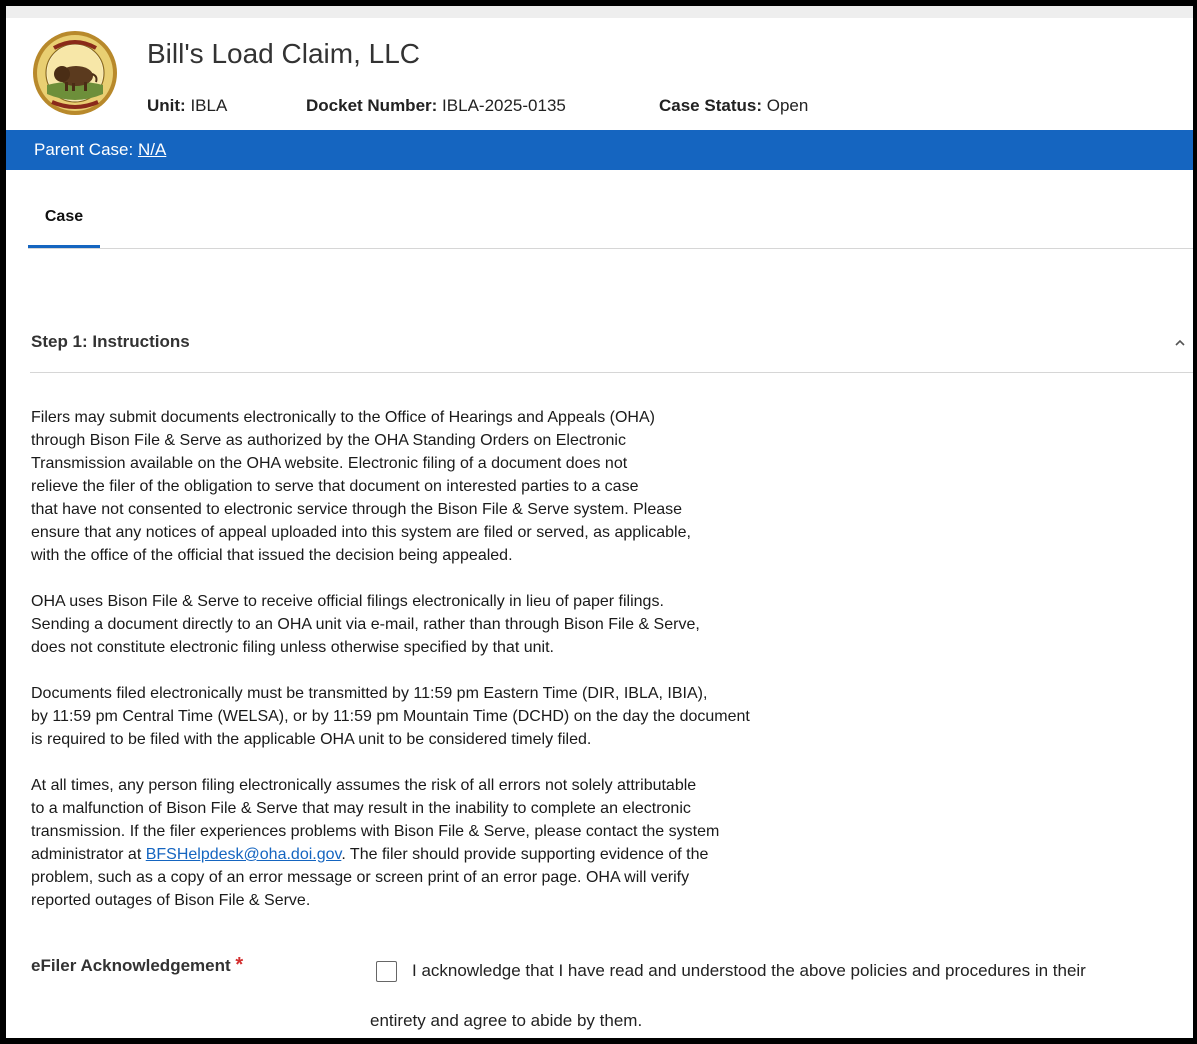  What do you see at coordinates (284, 53) in the screenshot?
I see `case-title: Bill's Load Claim, LLC` at bounding box center [284, 53].